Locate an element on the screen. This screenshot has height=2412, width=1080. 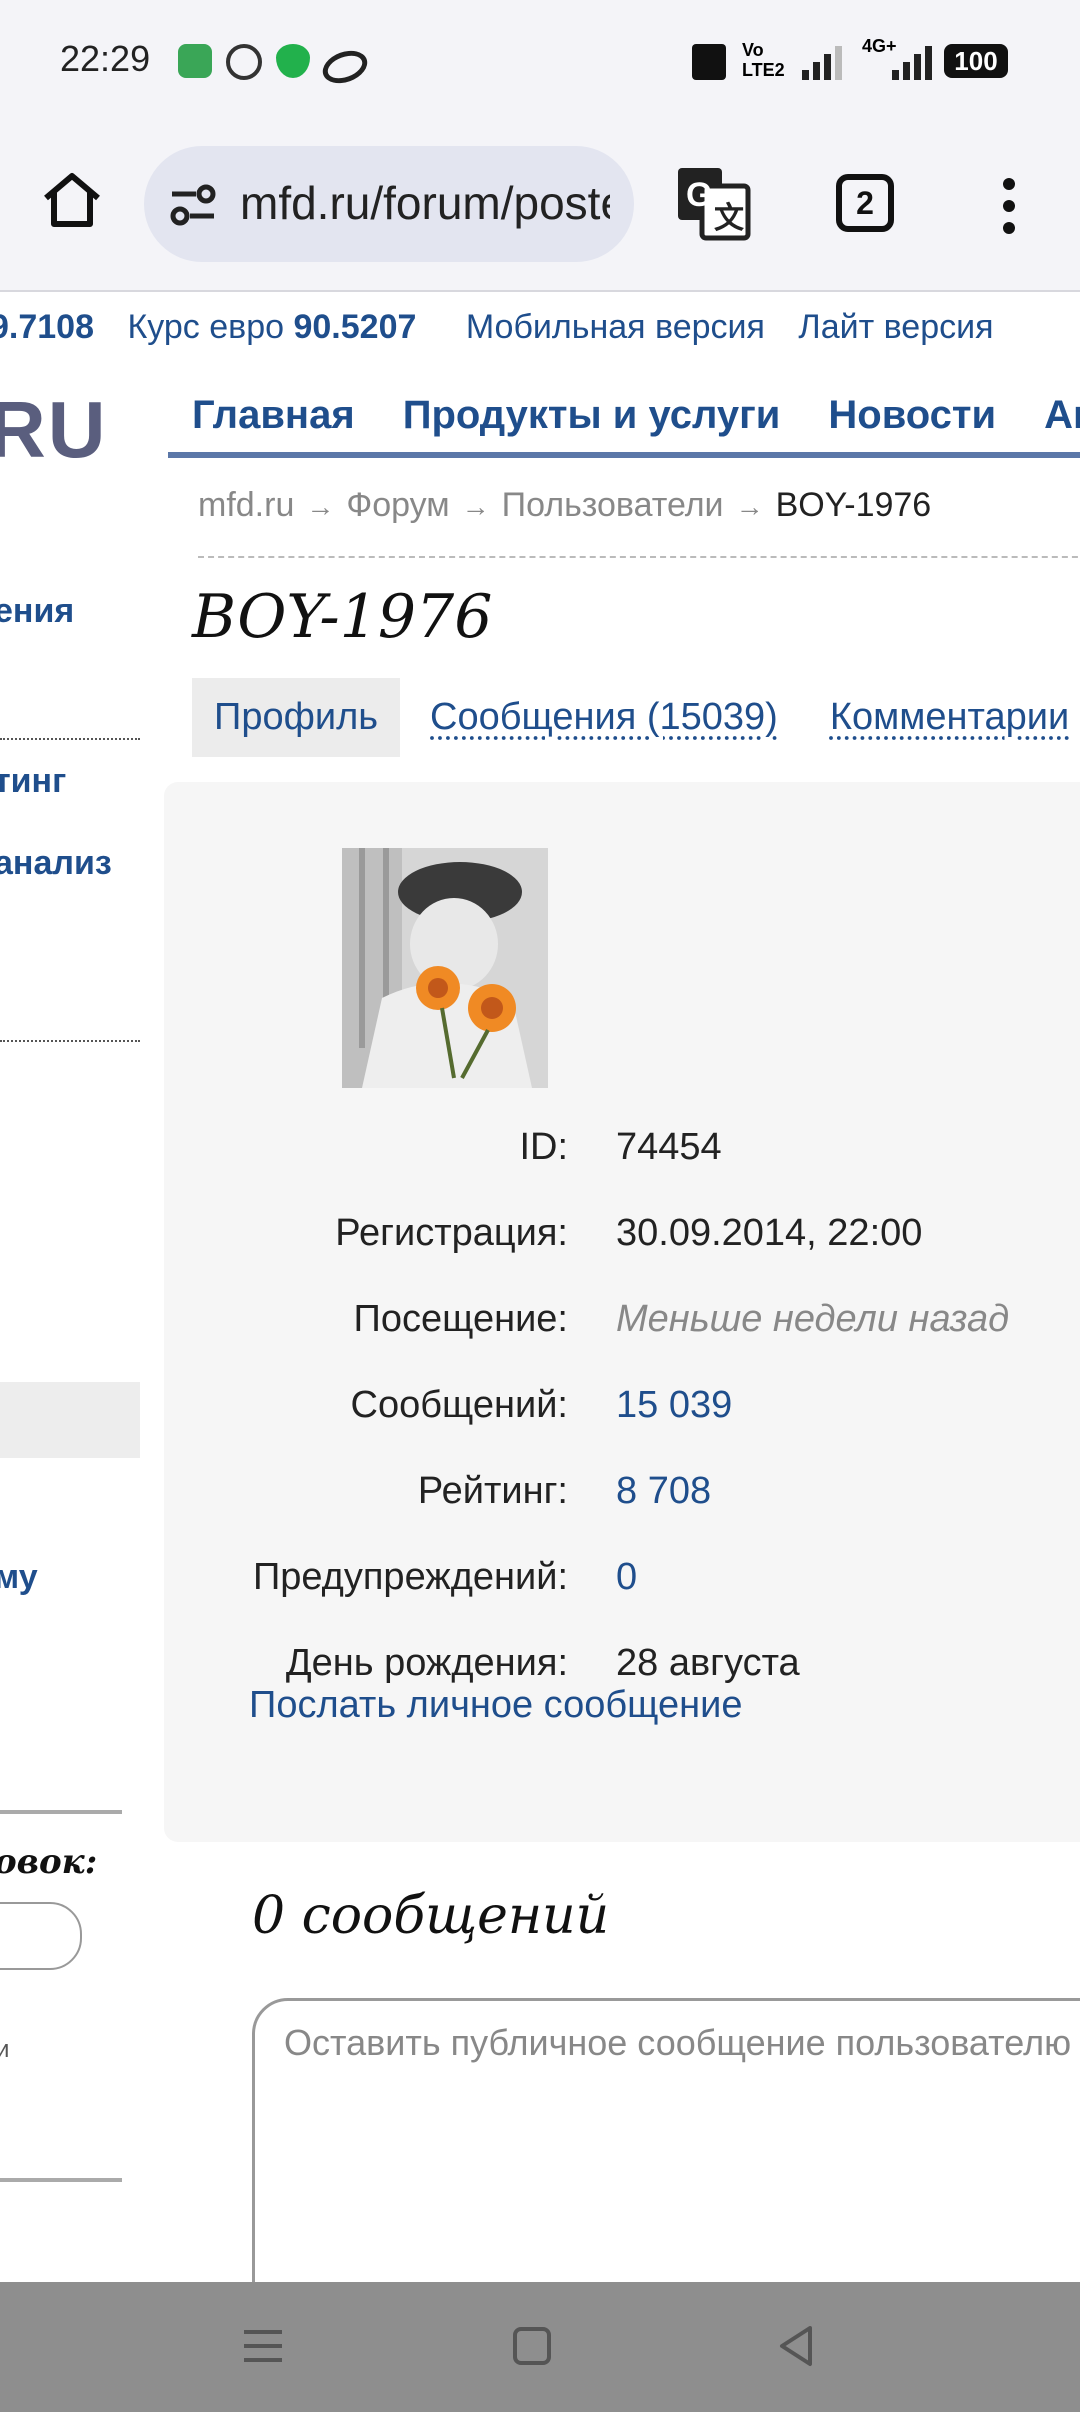
registration-label: Регистрация: is located at coordinates (451, 1233).